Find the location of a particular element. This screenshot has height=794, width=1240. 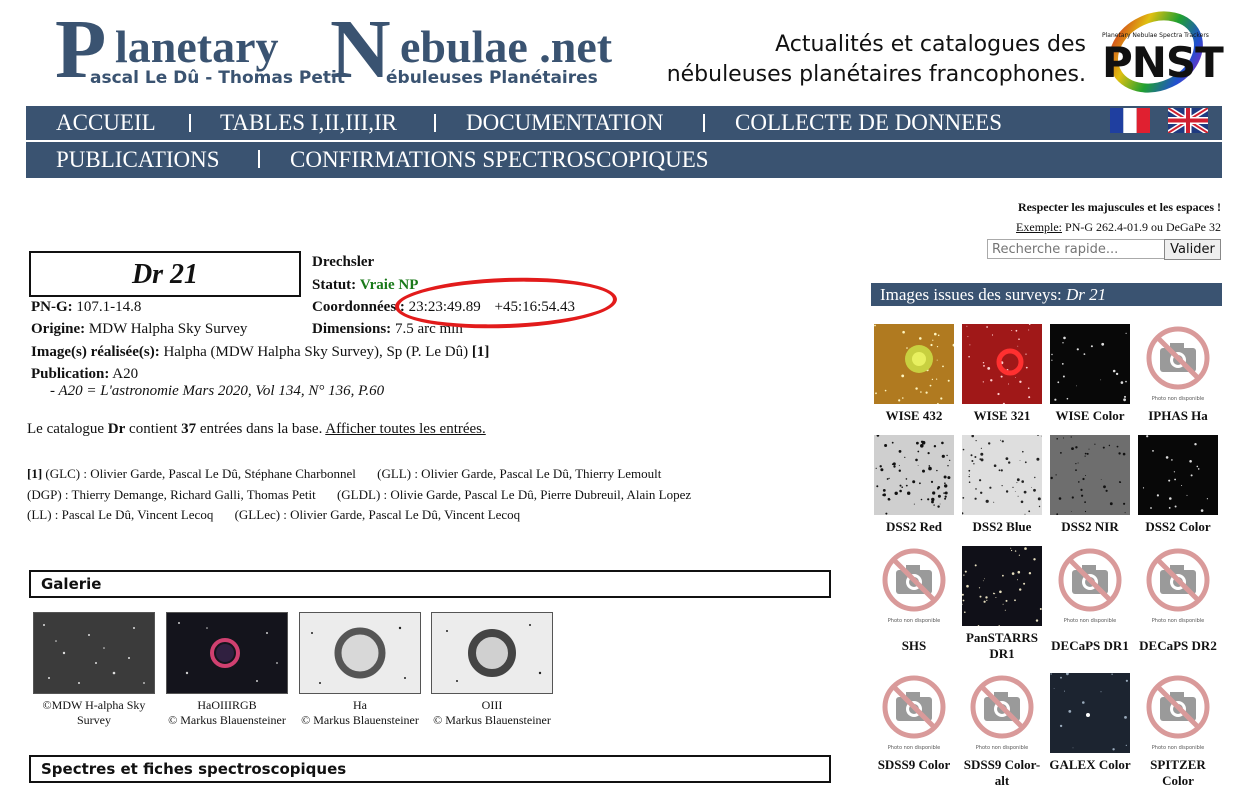

gallery-image-oiii is located at coordinates (492, 653).